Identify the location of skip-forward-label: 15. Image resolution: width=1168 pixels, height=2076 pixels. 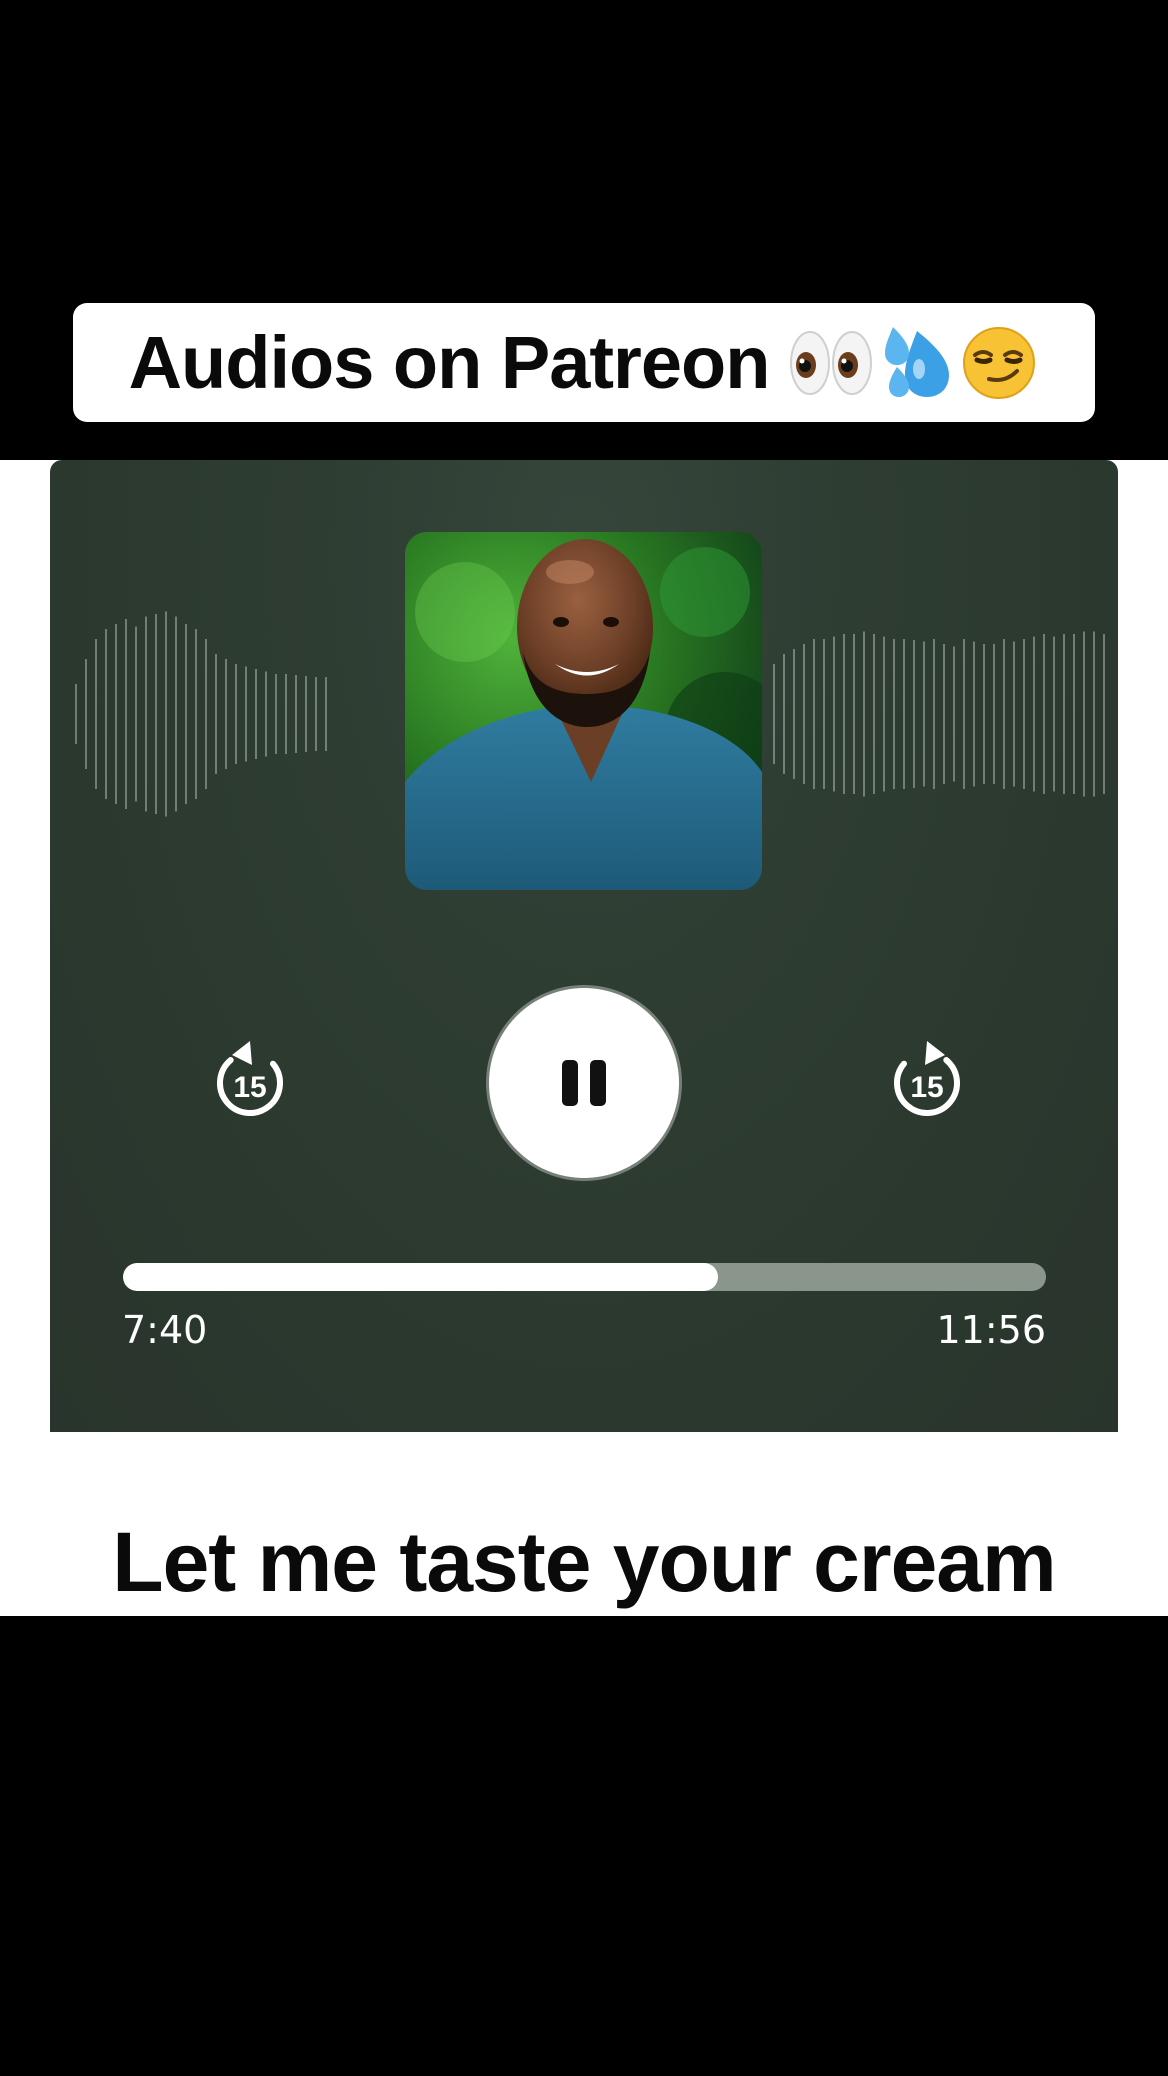
(926, 1087).